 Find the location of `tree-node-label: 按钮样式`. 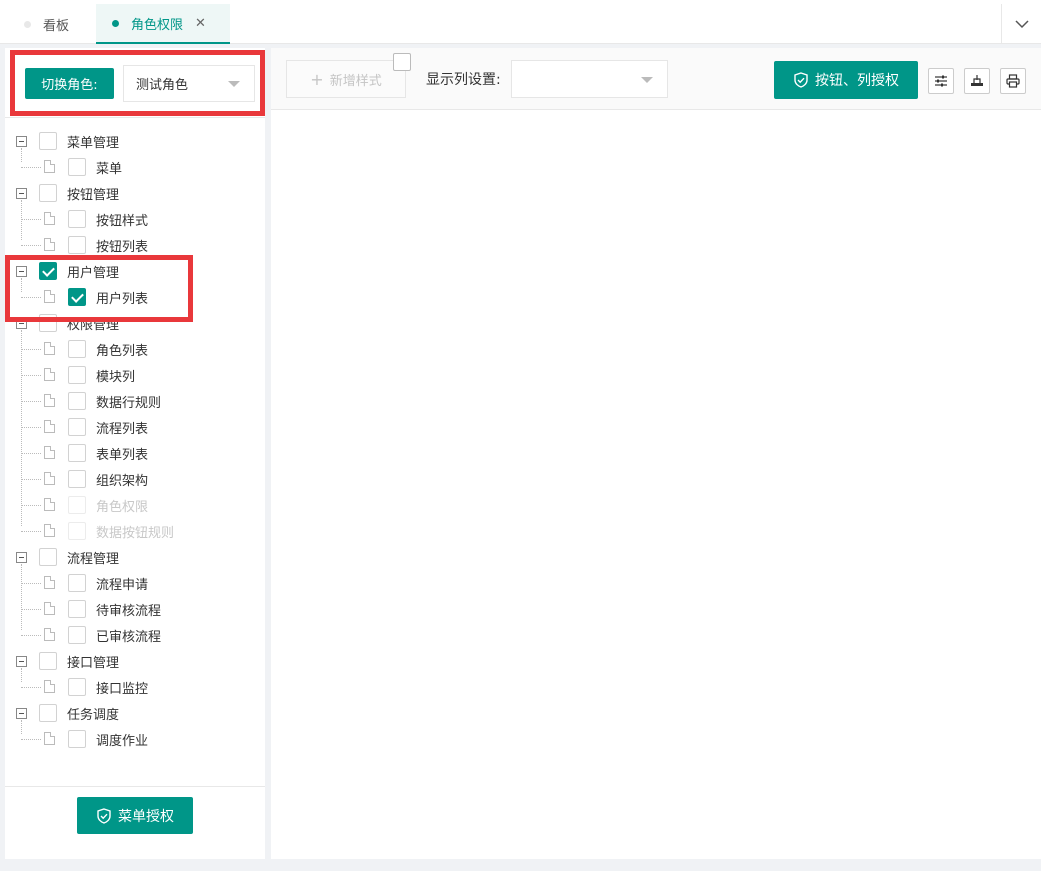

tree-node-label: 按钮样式 is located at coordinates (122, 219).